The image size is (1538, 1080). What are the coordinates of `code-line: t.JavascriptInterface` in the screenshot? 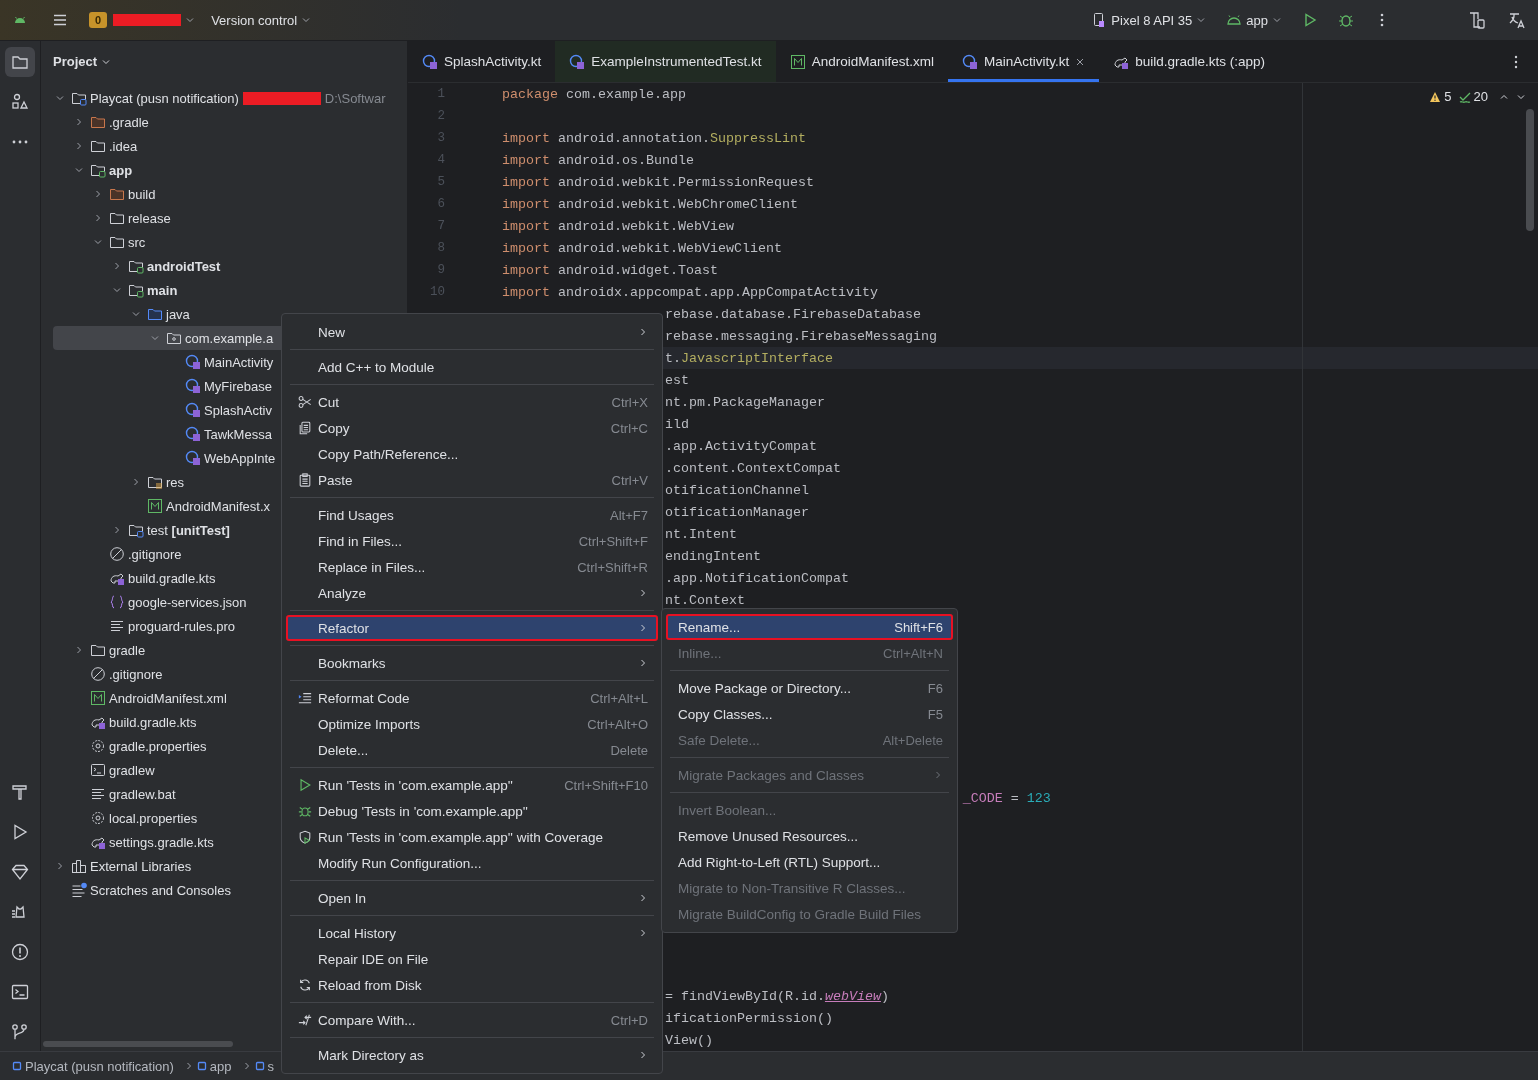 It's located at (748, 358).